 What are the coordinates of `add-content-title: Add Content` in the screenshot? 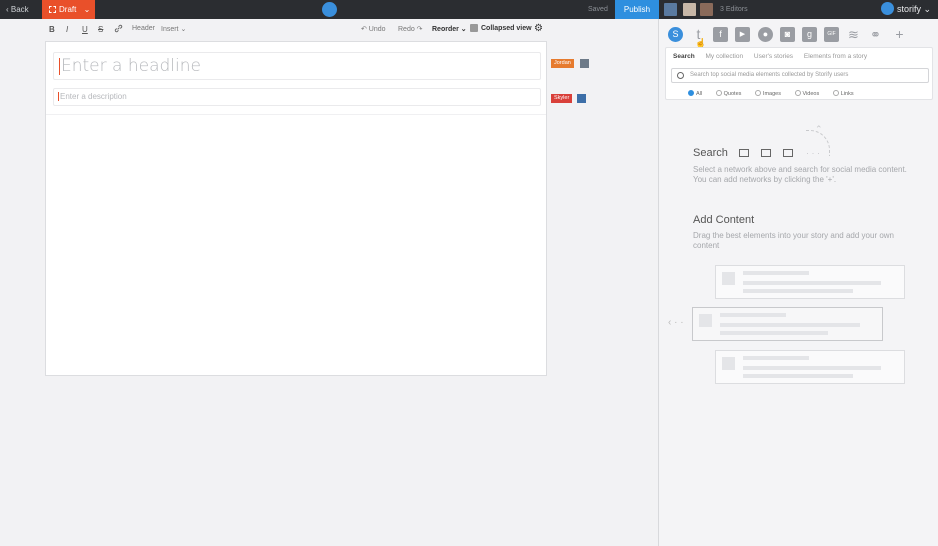 It's located at (724, 220).